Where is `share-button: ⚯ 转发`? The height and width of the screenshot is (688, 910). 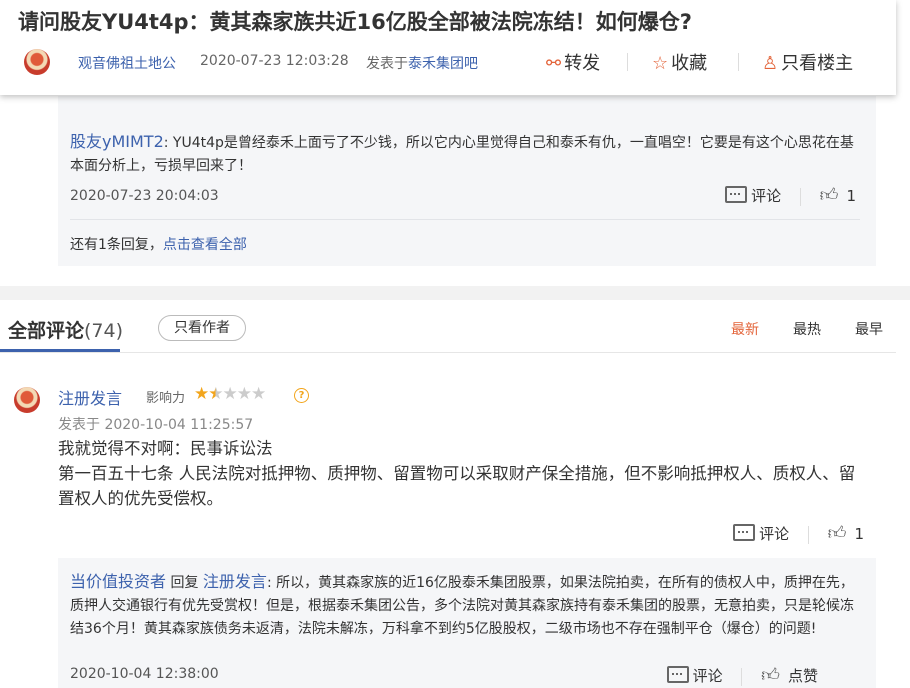
share-button: ⚯ 转发 is located at coordinates (573, 62).